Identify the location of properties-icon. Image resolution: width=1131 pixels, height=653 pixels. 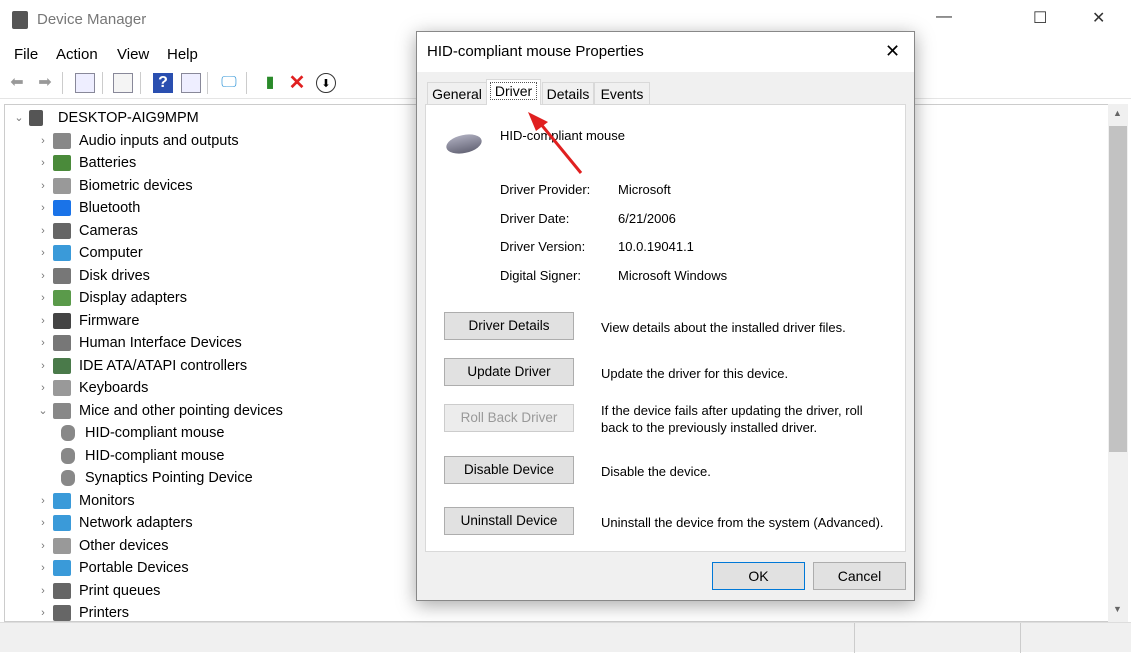
(123, 83).